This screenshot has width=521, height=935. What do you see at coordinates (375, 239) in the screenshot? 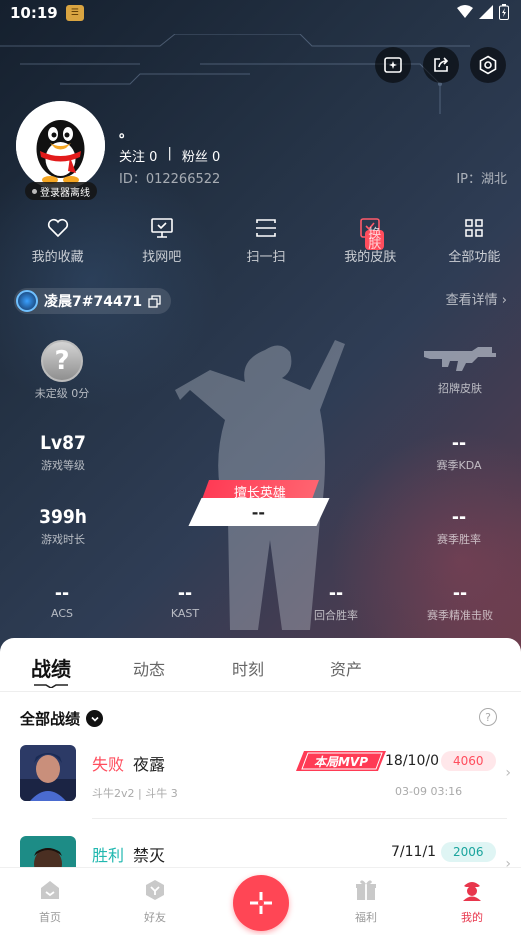
I see `skin-tag: 换肤` at bounding box center [375, 239].